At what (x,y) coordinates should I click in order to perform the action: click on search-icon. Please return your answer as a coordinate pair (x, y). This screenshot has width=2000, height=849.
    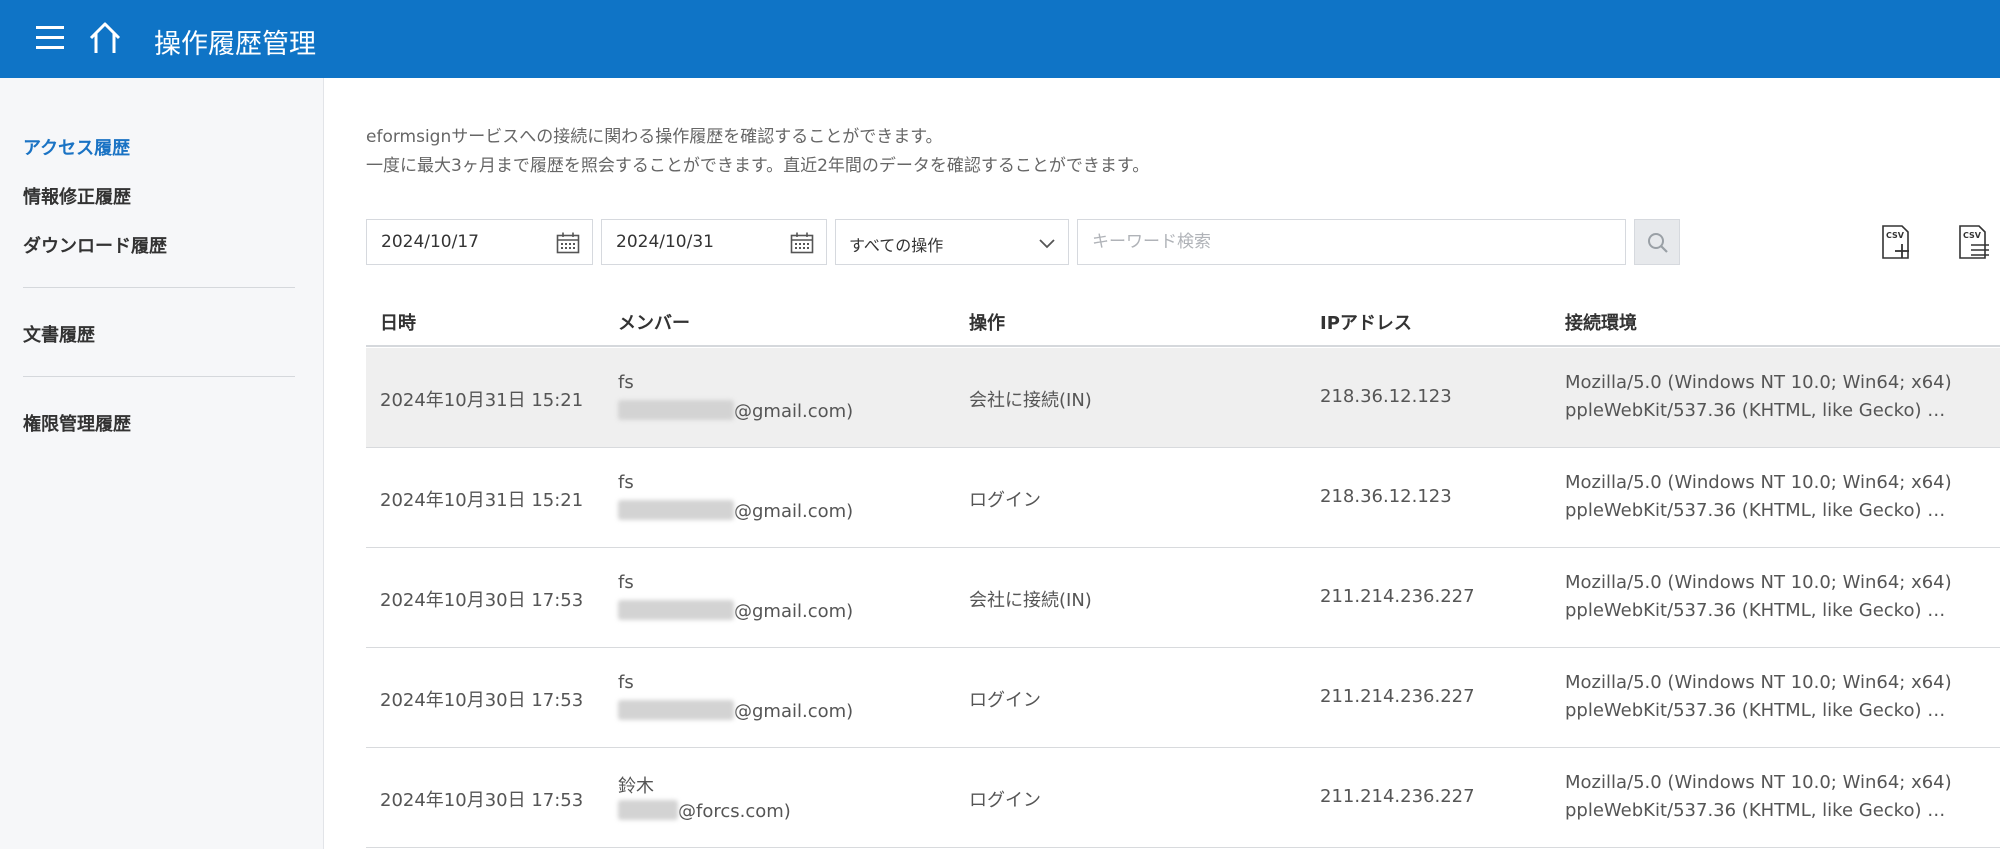
    Looking at the image, I should click on (1658, 243).